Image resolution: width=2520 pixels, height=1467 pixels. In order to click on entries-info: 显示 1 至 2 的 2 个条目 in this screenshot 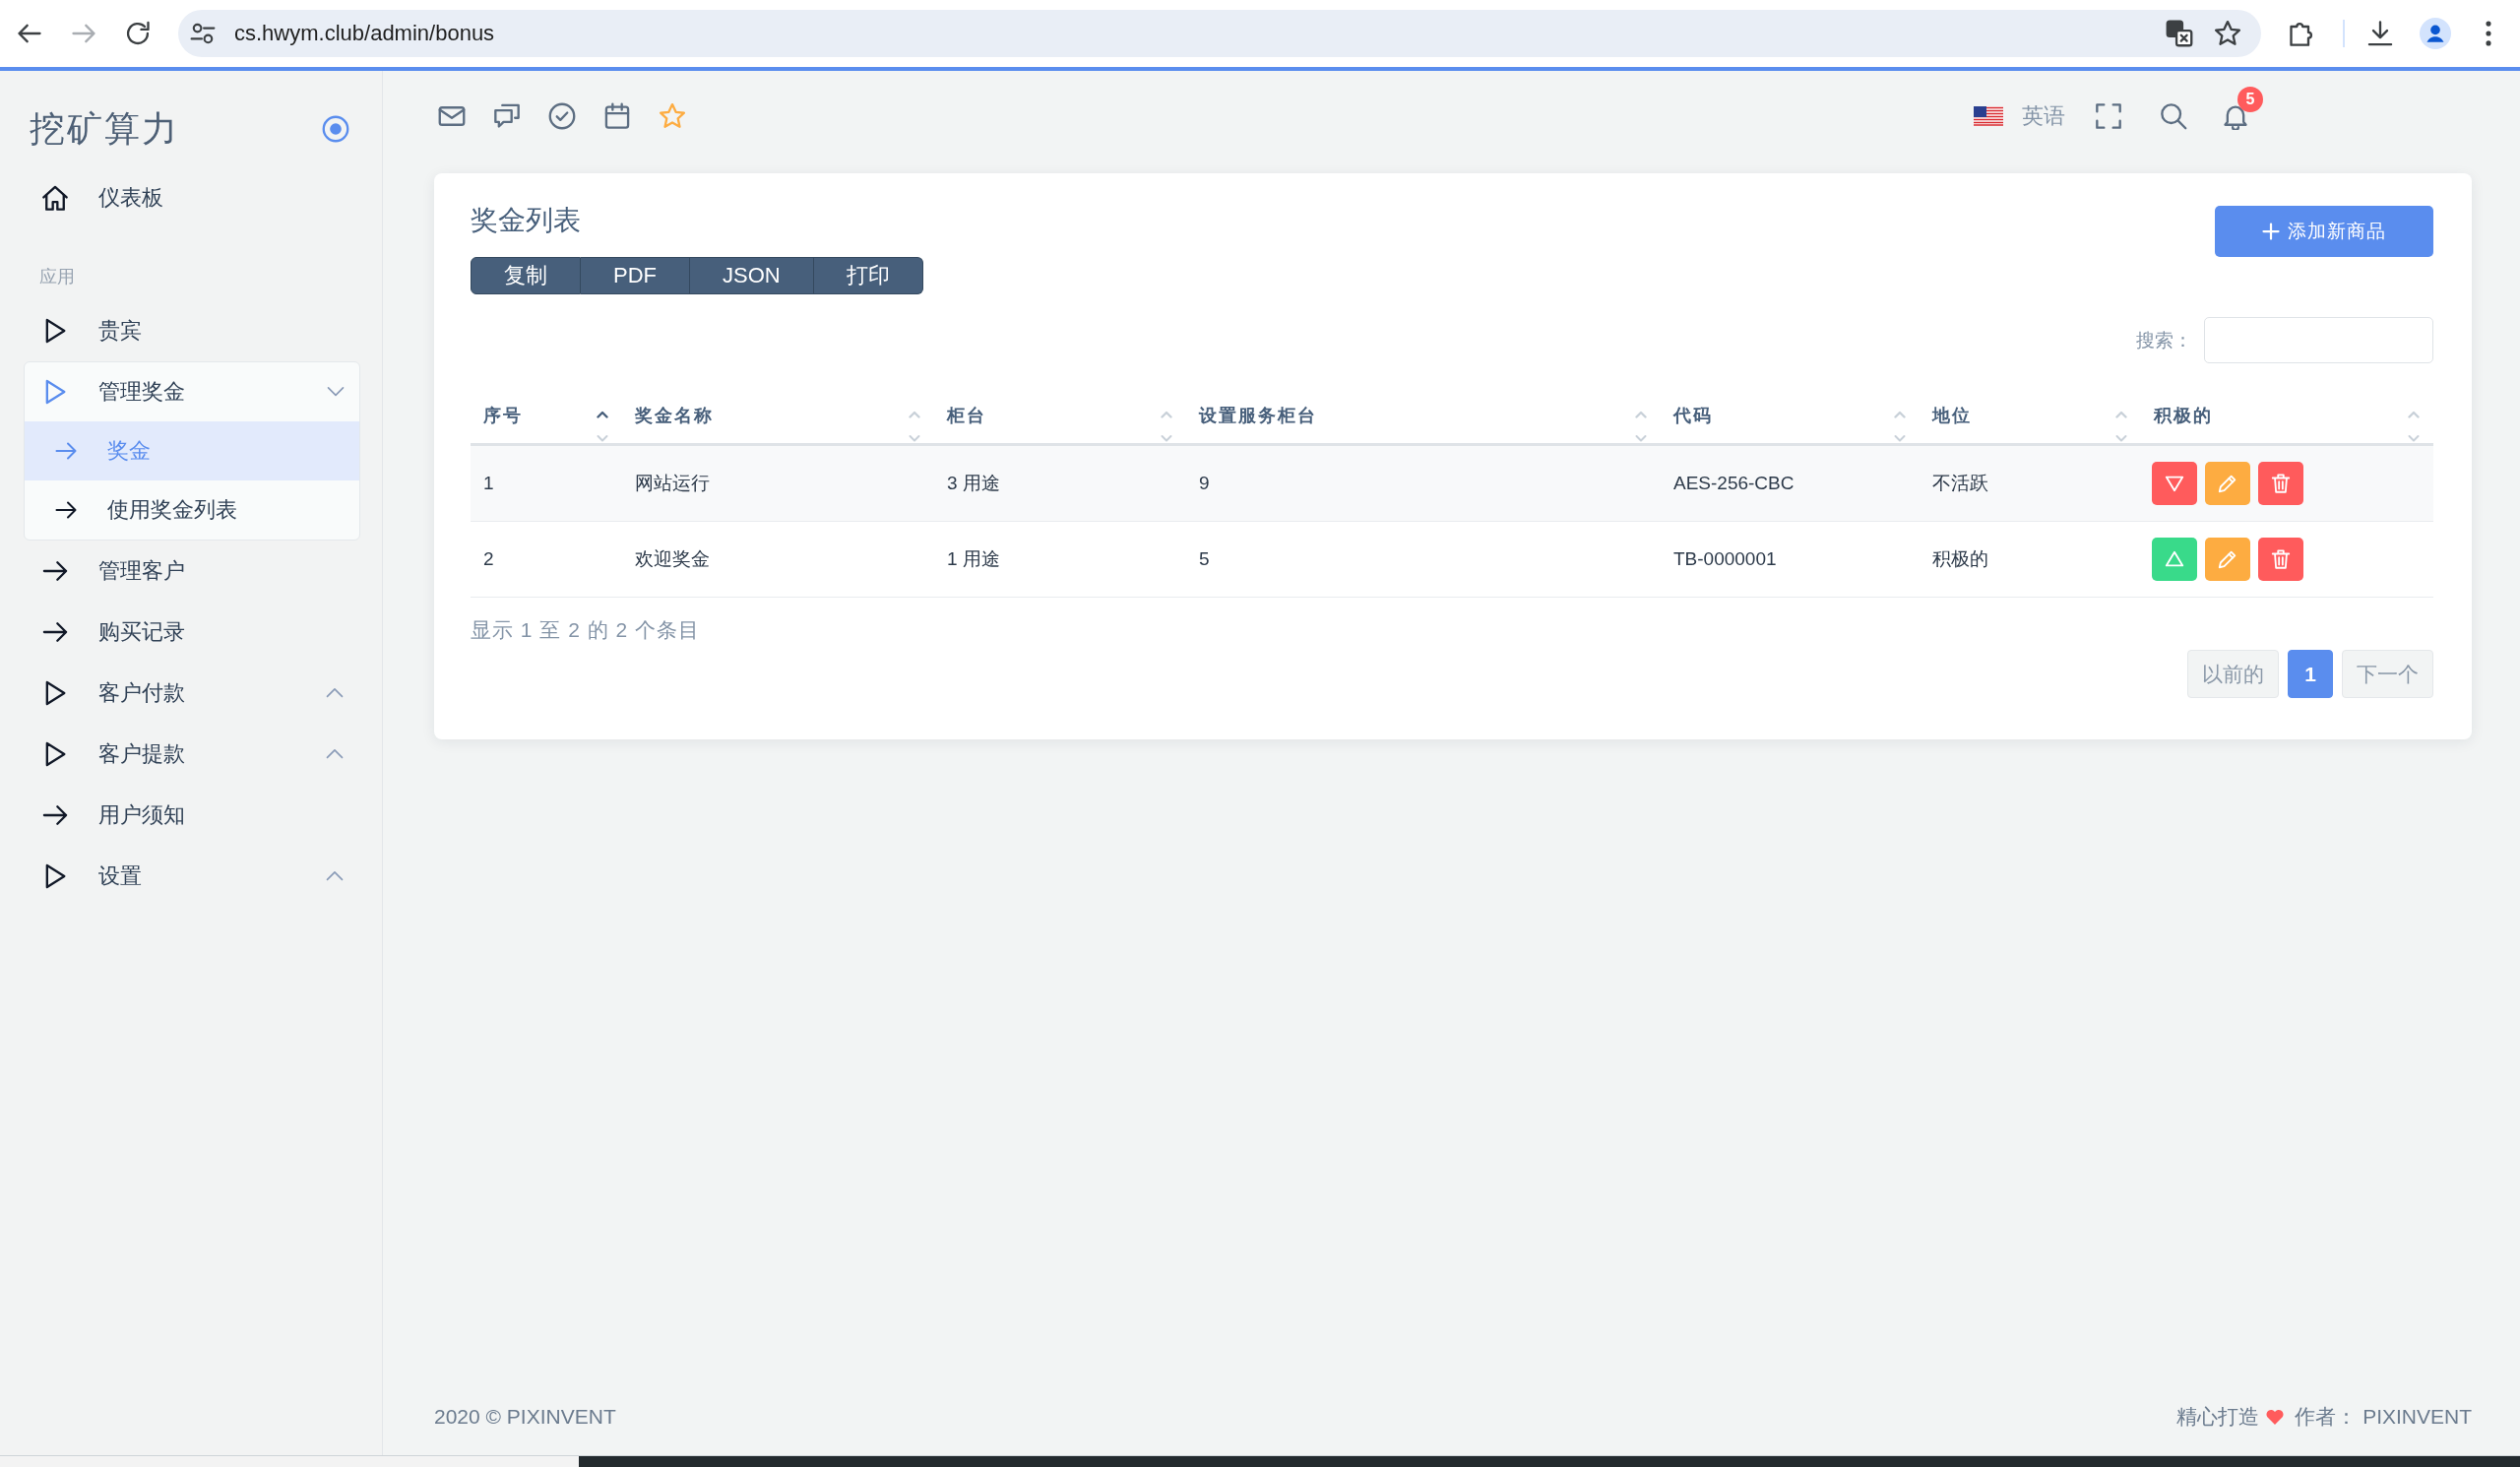, I will do `click(586, 630)`.